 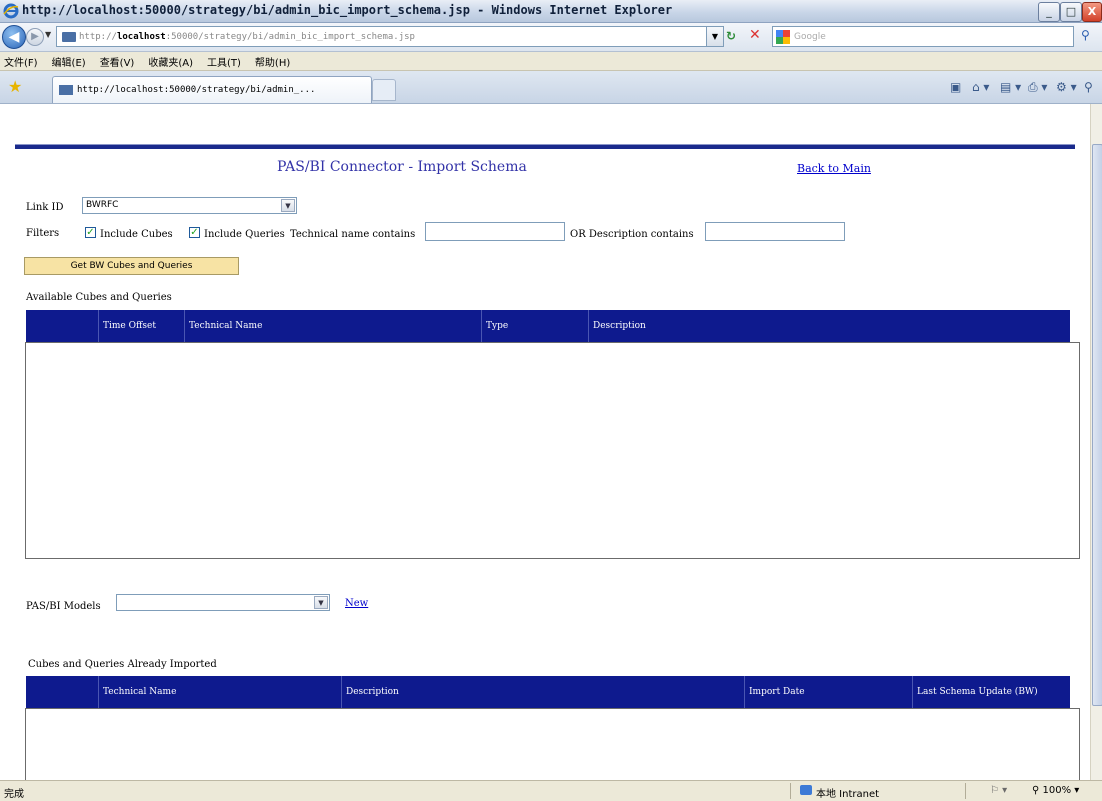 What do you see at coordinates (353, 234) in the screenshot?
I see `technical-name-label: Technical name contains` at bounding box center [353, 234].